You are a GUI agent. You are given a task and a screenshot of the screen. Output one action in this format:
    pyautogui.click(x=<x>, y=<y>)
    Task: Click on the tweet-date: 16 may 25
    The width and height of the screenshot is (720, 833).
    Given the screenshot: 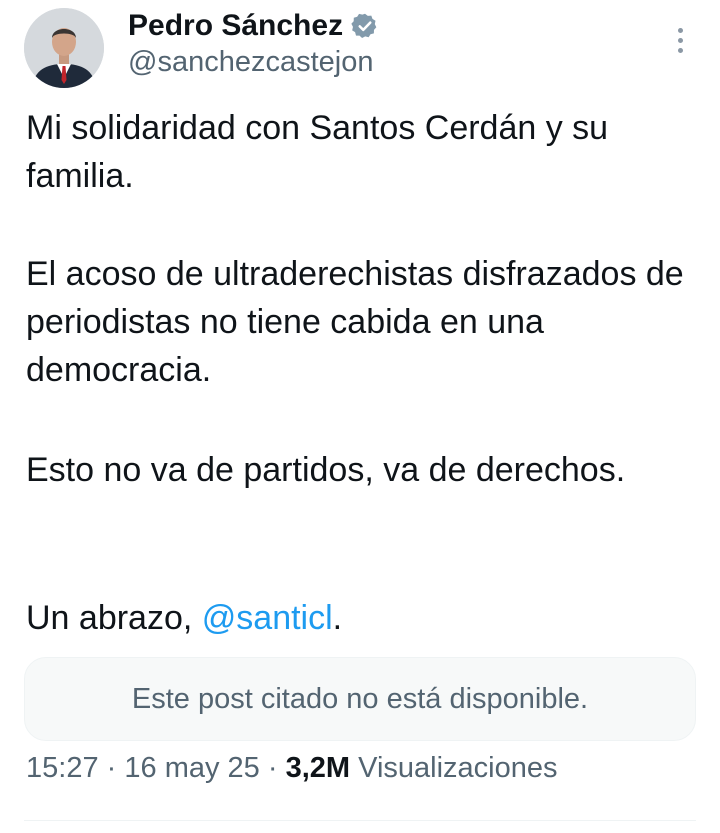 What is the action you would take?
    pyautogui.click(x=191, y=768)
    